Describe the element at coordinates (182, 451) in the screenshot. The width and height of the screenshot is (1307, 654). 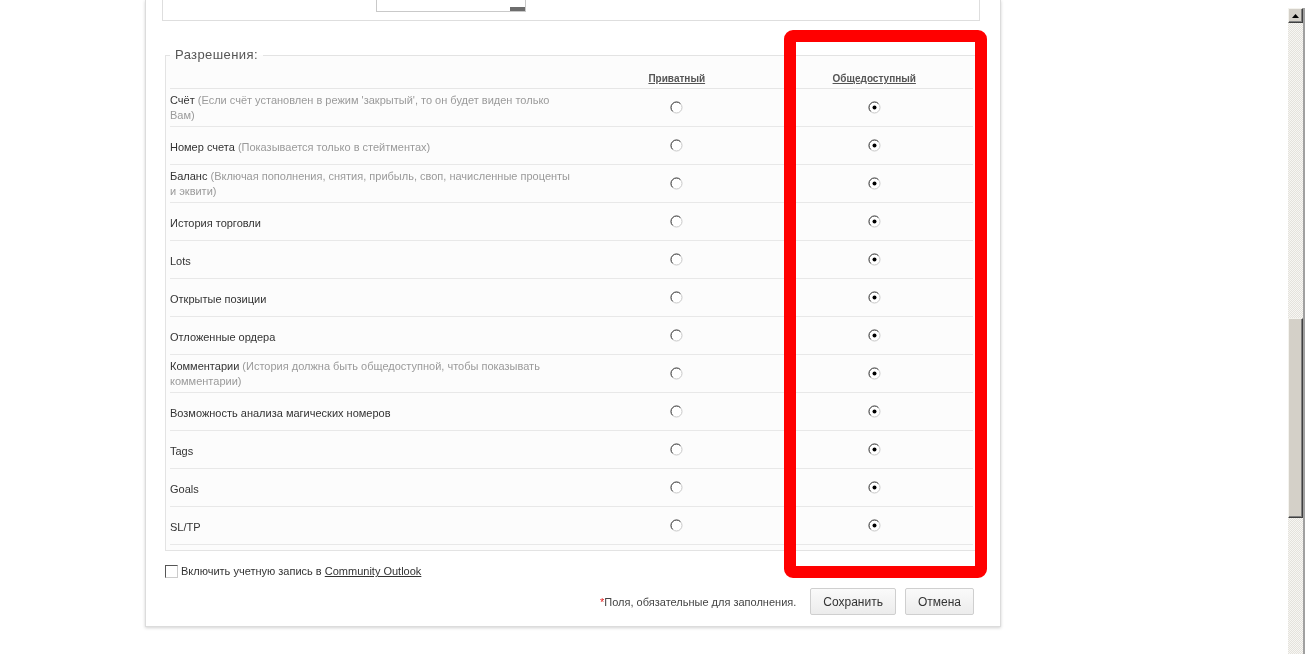
I see `permission-label: Tags` at that location.